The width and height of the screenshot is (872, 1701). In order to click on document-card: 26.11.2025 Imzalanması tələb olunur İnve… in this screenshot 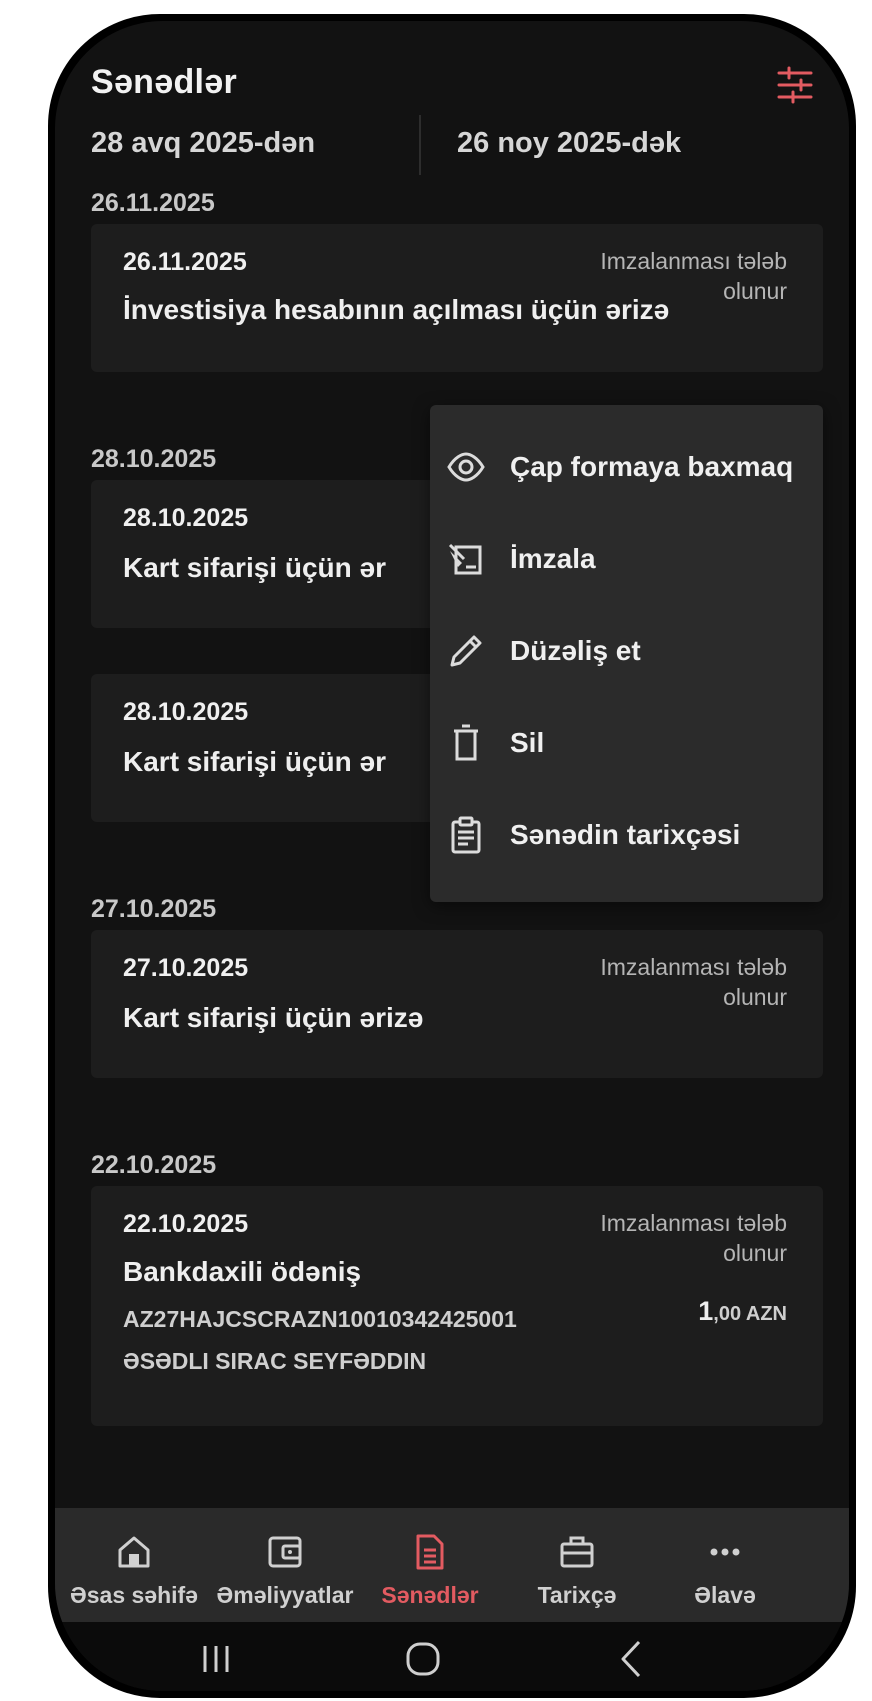, I will do `click(457, 298)`.